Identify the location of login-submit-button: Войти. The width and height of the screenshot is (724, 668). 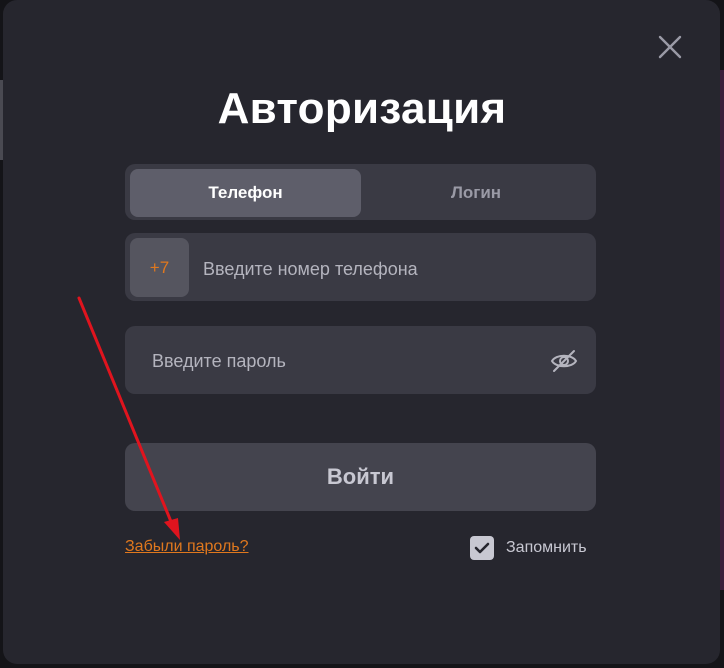
(360, 477).